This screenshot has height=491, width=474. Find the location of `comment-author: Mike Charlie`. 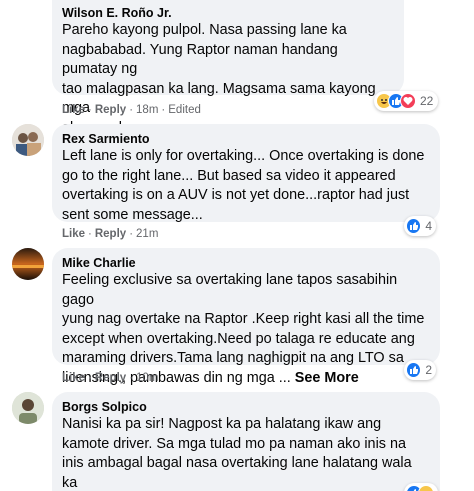

comment-author: Mike Charlie is located at coordinates (246, 263).